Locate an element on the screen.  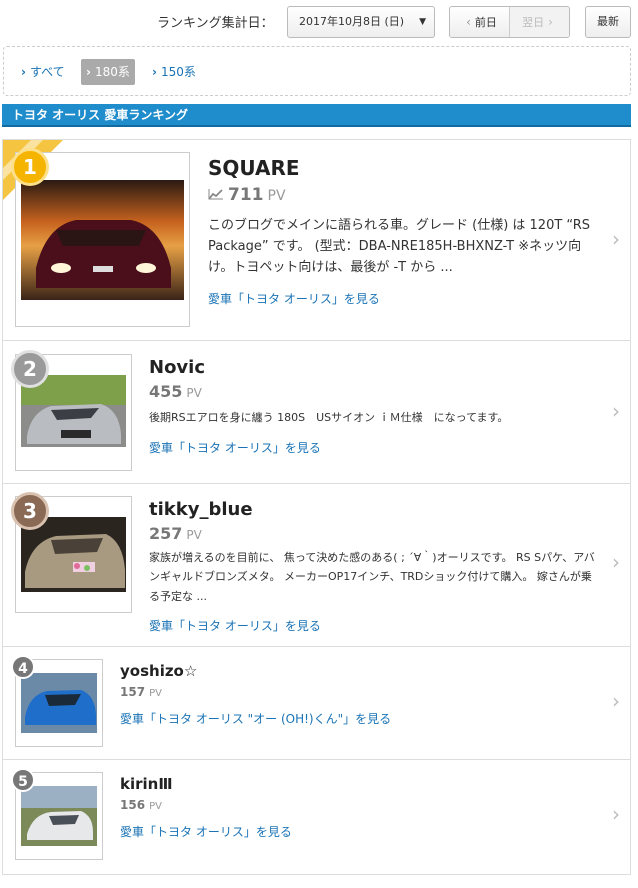
username: SQUARE is located at coordinates (254, 168).